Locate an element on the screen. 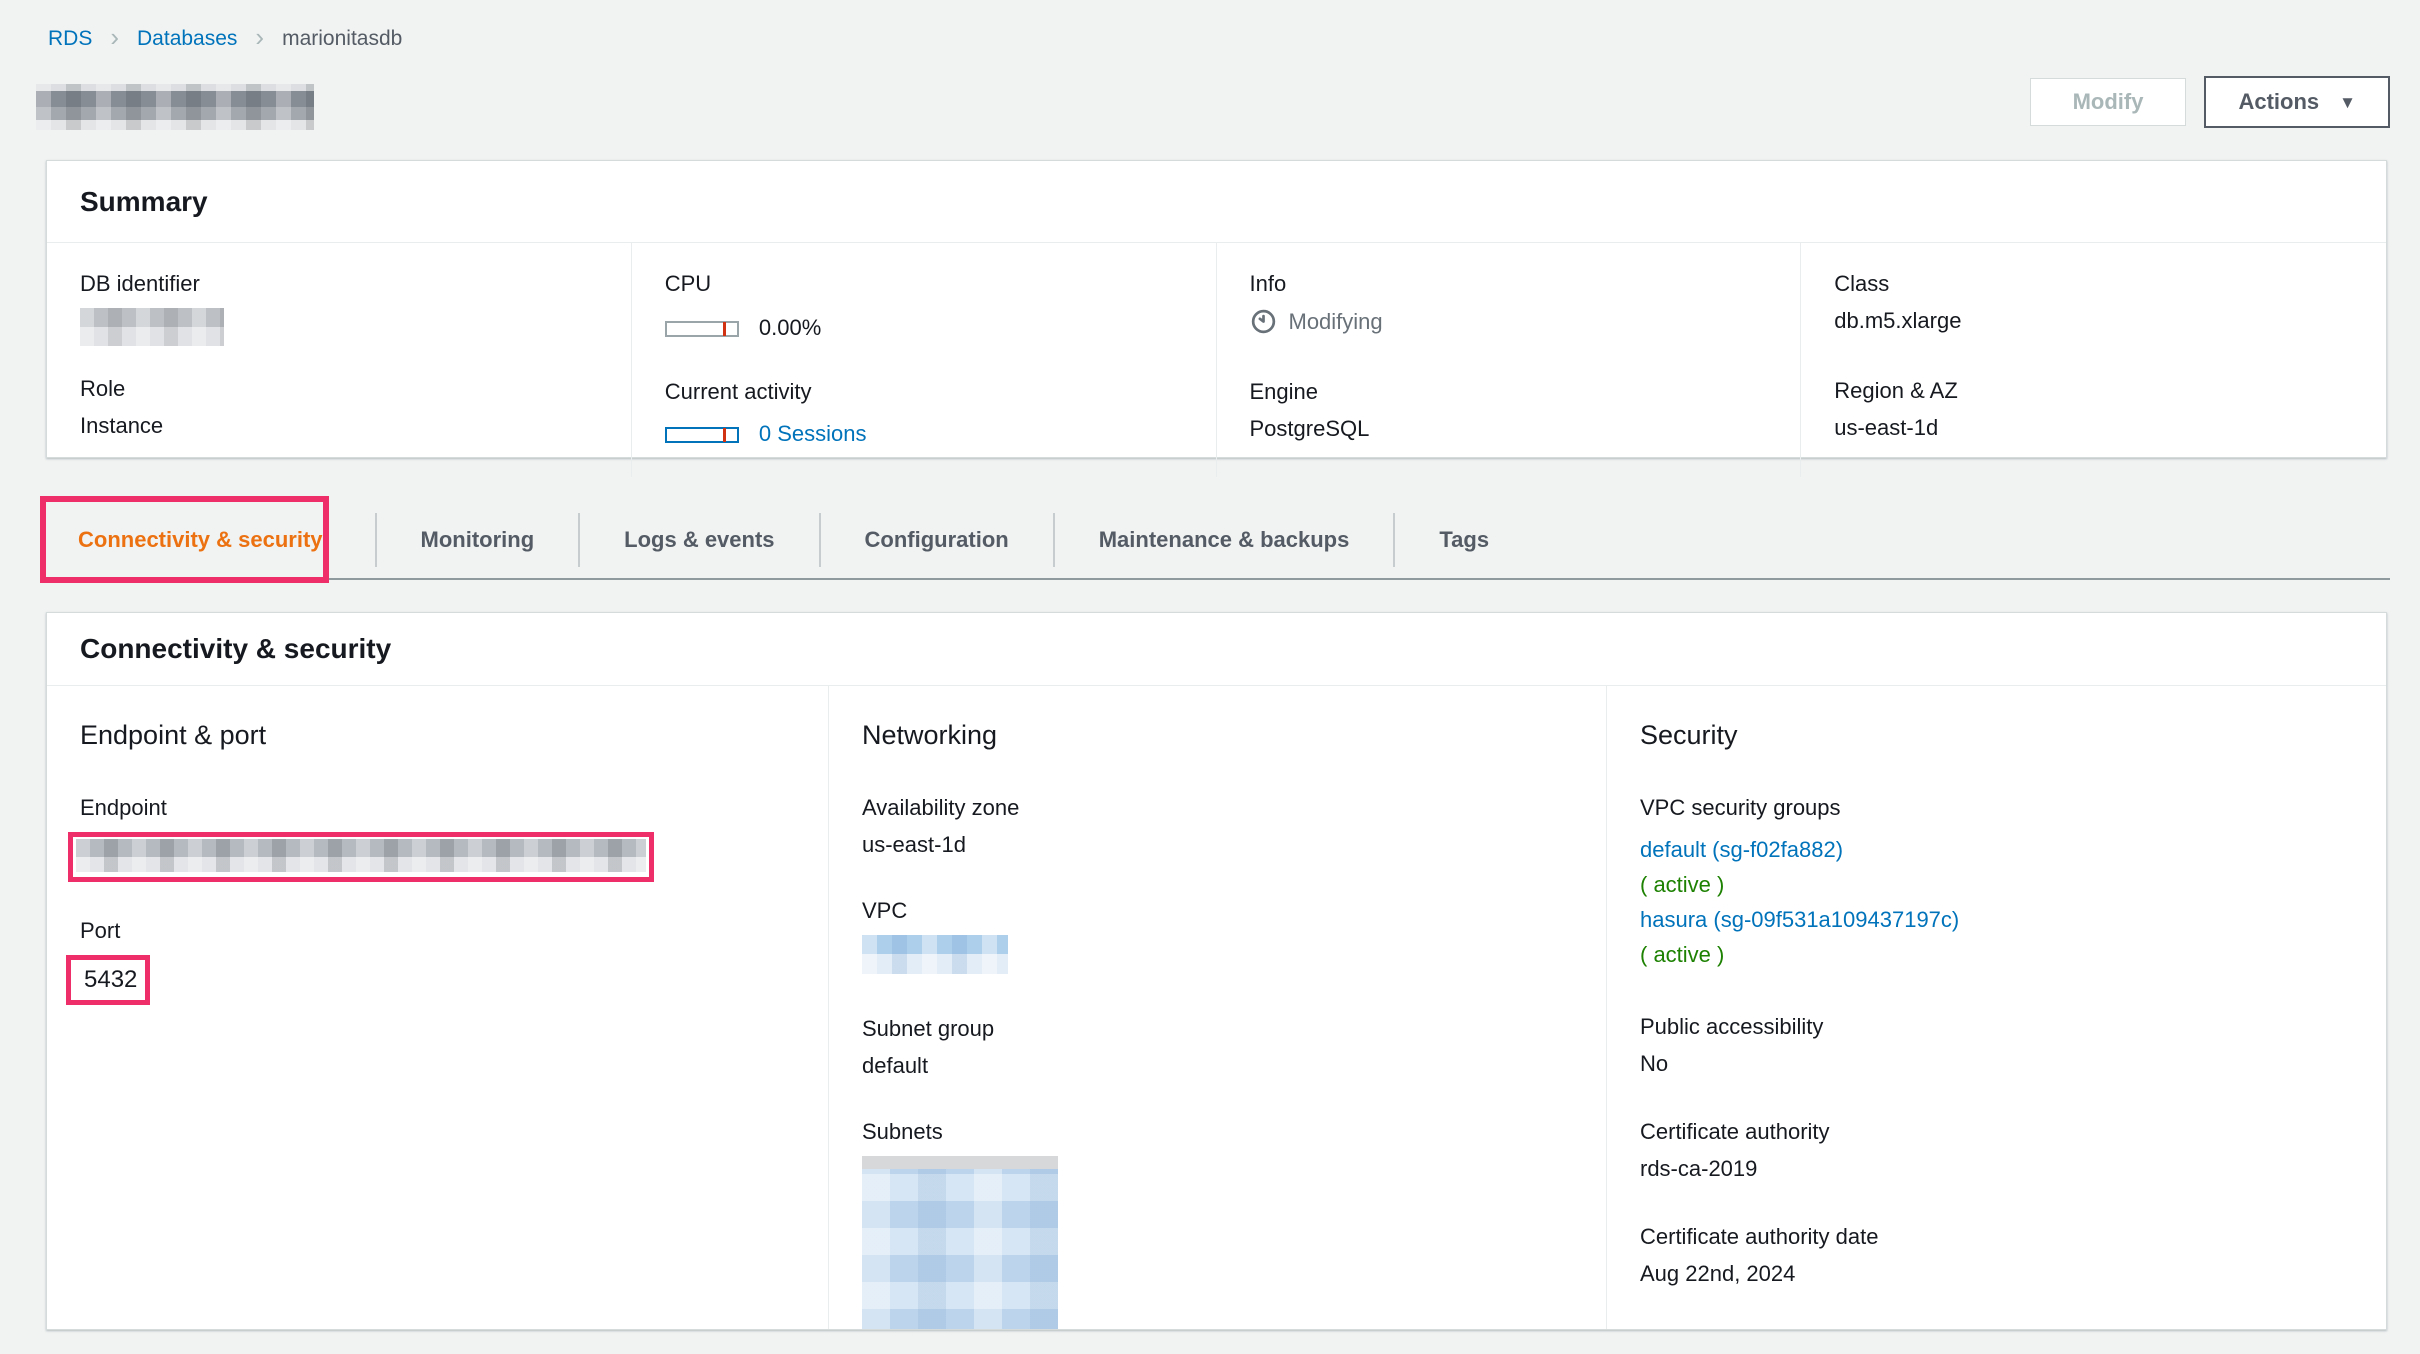 The image size is (2420, 1354). breadcrumb: RDS › Databases › marionitasdb is located at coordinates (225, 37).